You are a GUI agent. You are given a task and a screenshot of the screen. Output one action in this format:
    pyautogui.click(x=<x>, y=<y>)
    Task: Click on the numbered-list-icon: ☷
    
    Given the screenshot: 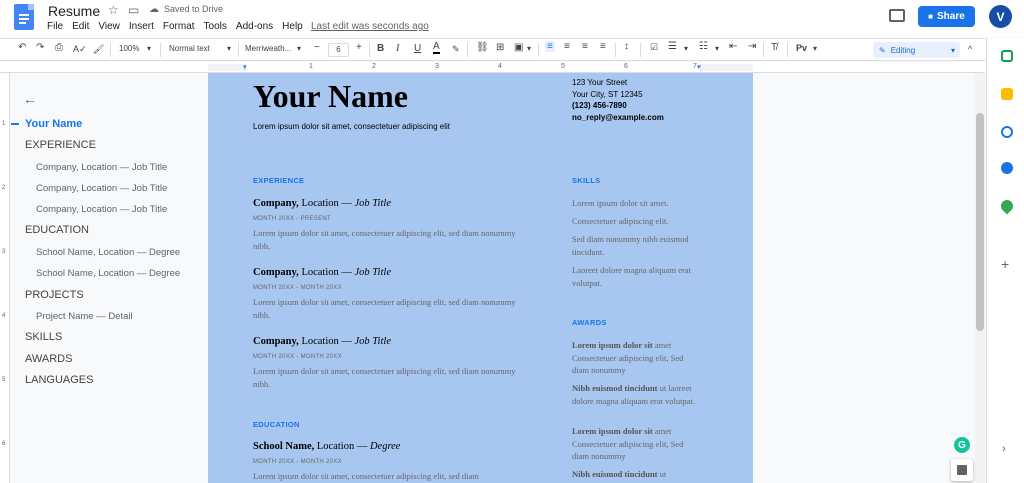 What is the action you would take?
    pyautogui.click(x=703, y=46)
    